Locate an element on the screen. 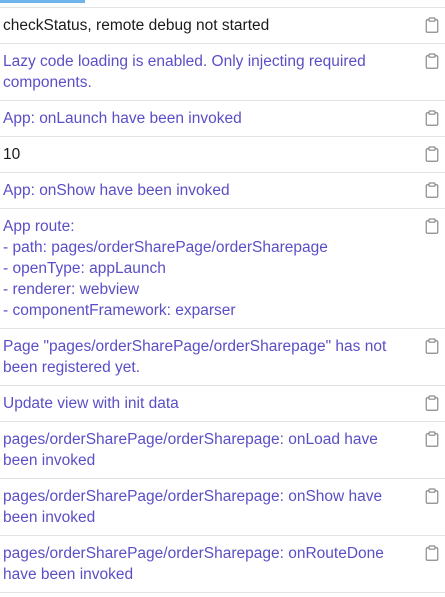  log-entry: App: onShow have been invoked is located at coordinates (222, 191).